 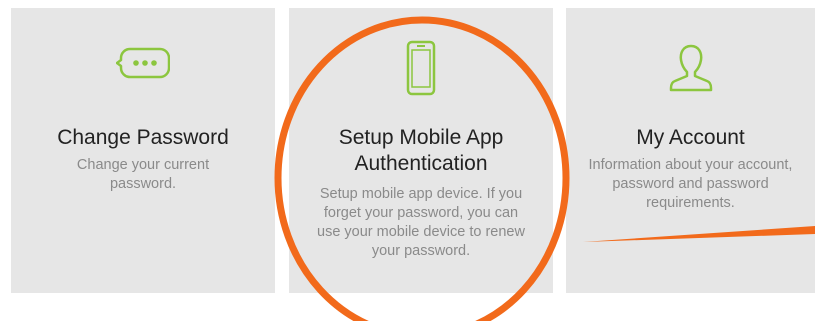 What do you see at coordinates (143, 174) in the screenshot?
I see `change-password-description: Change your current password.` at bounding box center [143, 174].